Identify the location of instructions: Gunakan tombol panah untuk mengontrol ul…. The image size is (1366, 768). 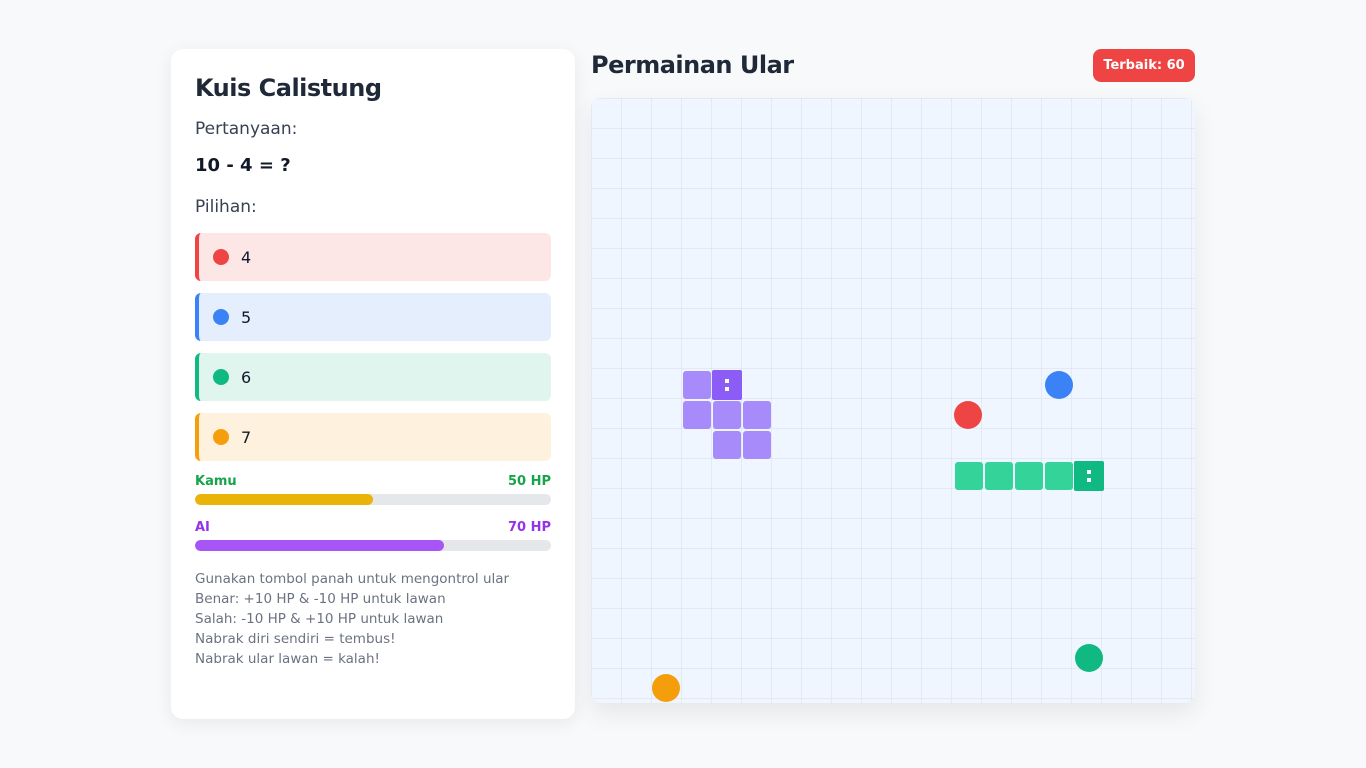
(373, 619).